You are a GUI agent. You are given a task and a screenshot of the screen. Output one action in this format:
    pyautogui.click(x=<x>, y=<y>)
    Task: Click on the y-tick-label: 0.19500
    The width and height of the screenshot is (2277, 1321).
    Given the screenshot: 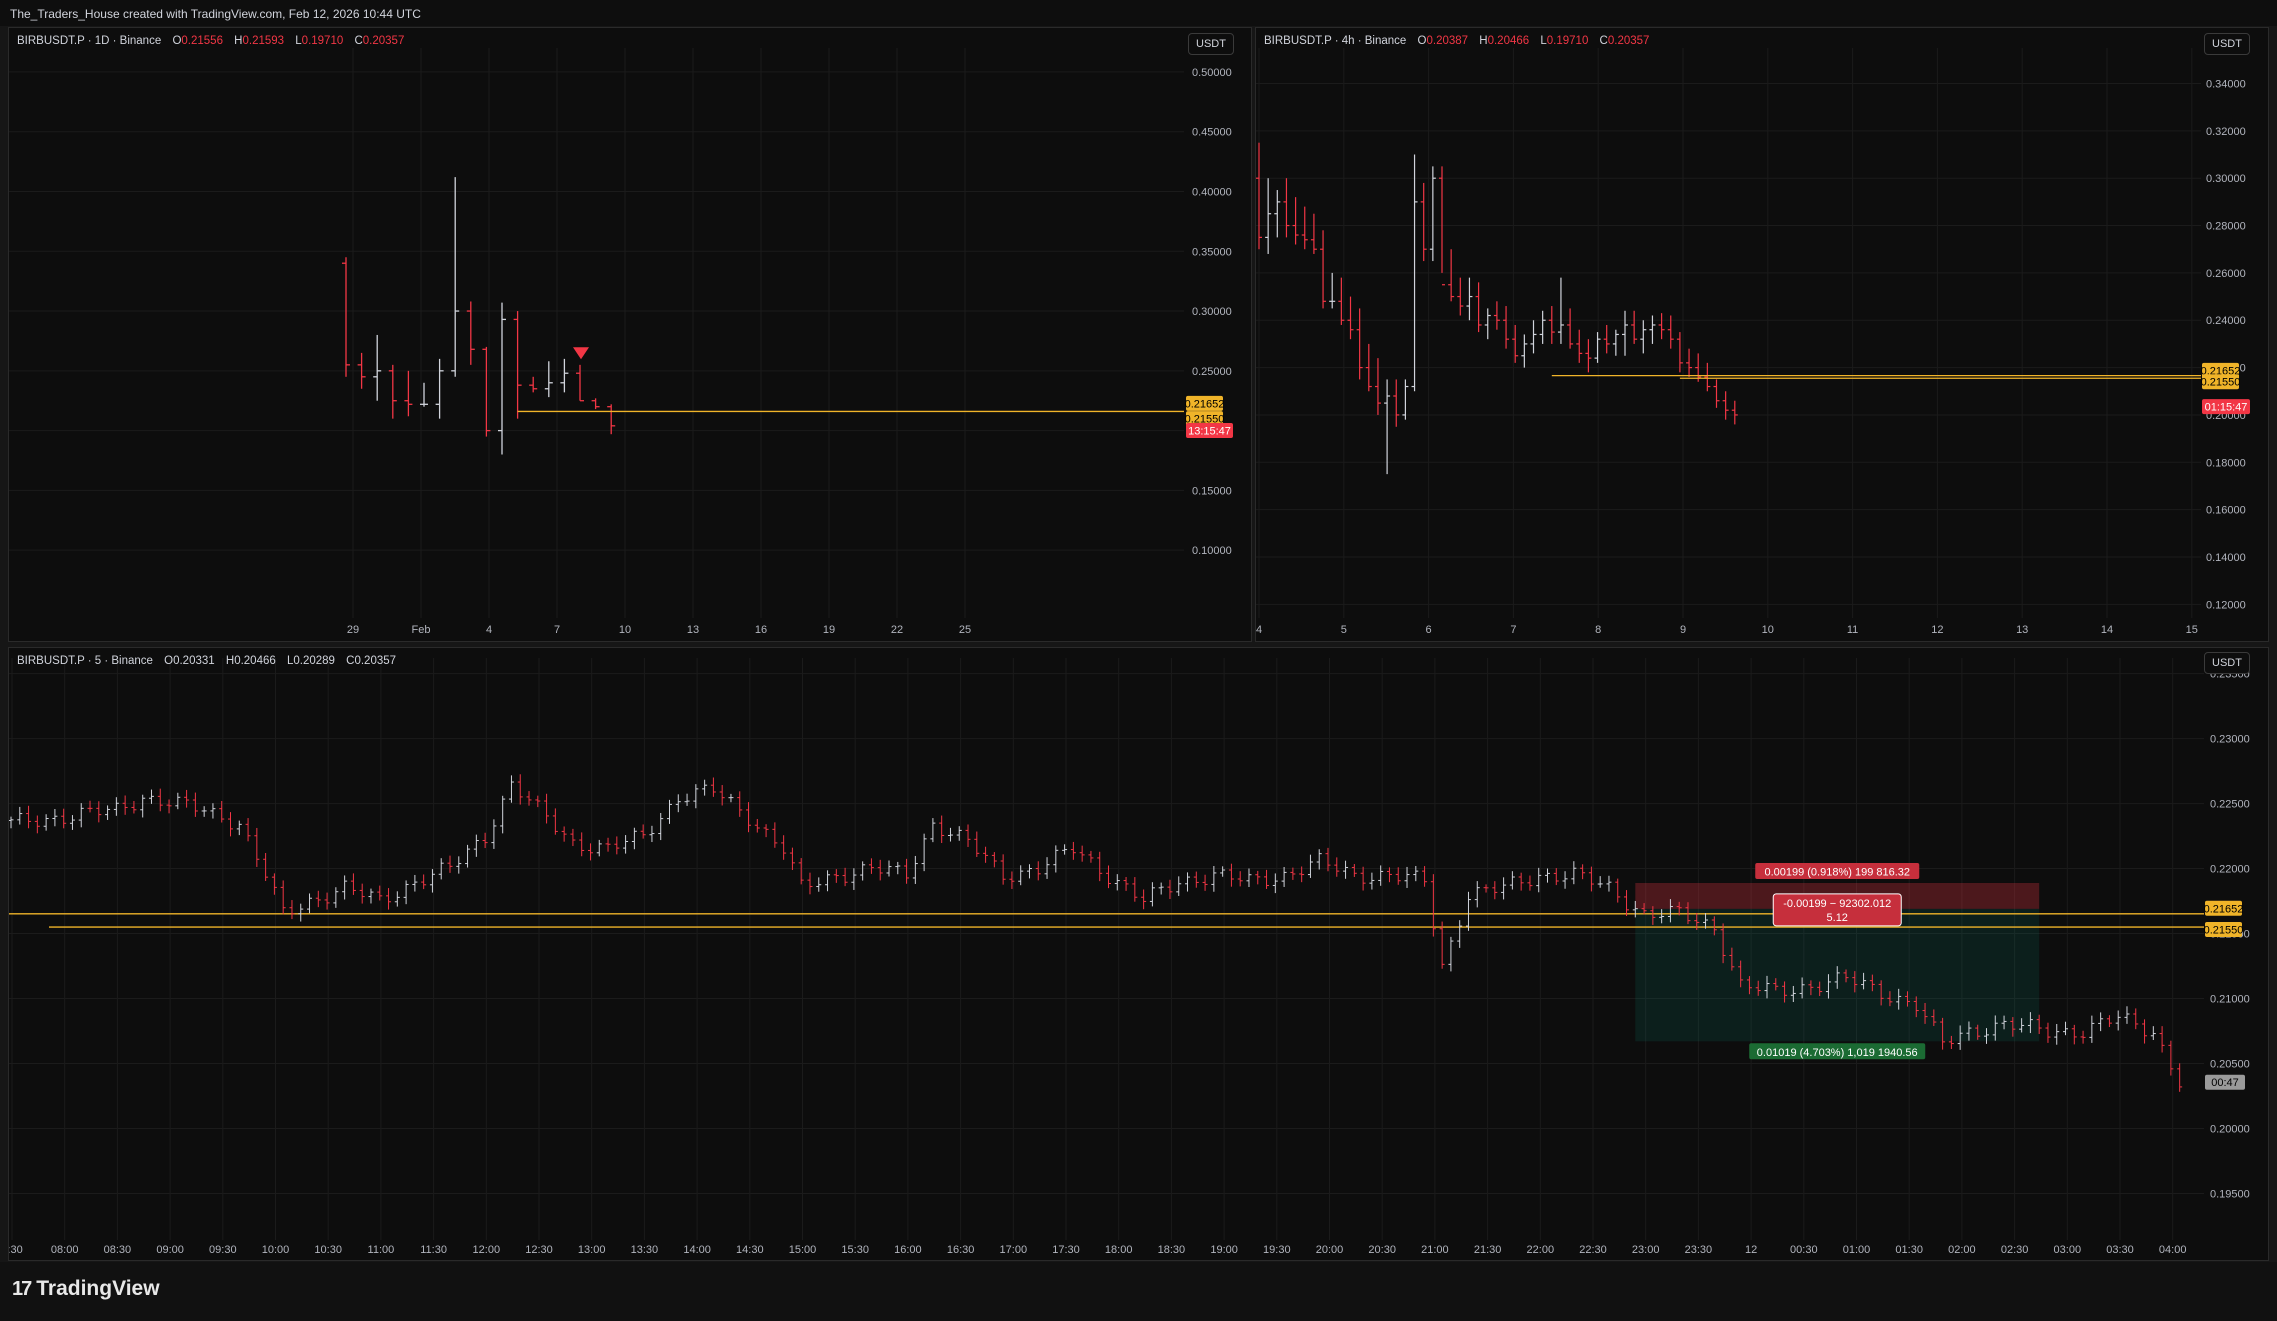 What is the action you would take?
    pyautogui.click(x=2230, y=1195)
    